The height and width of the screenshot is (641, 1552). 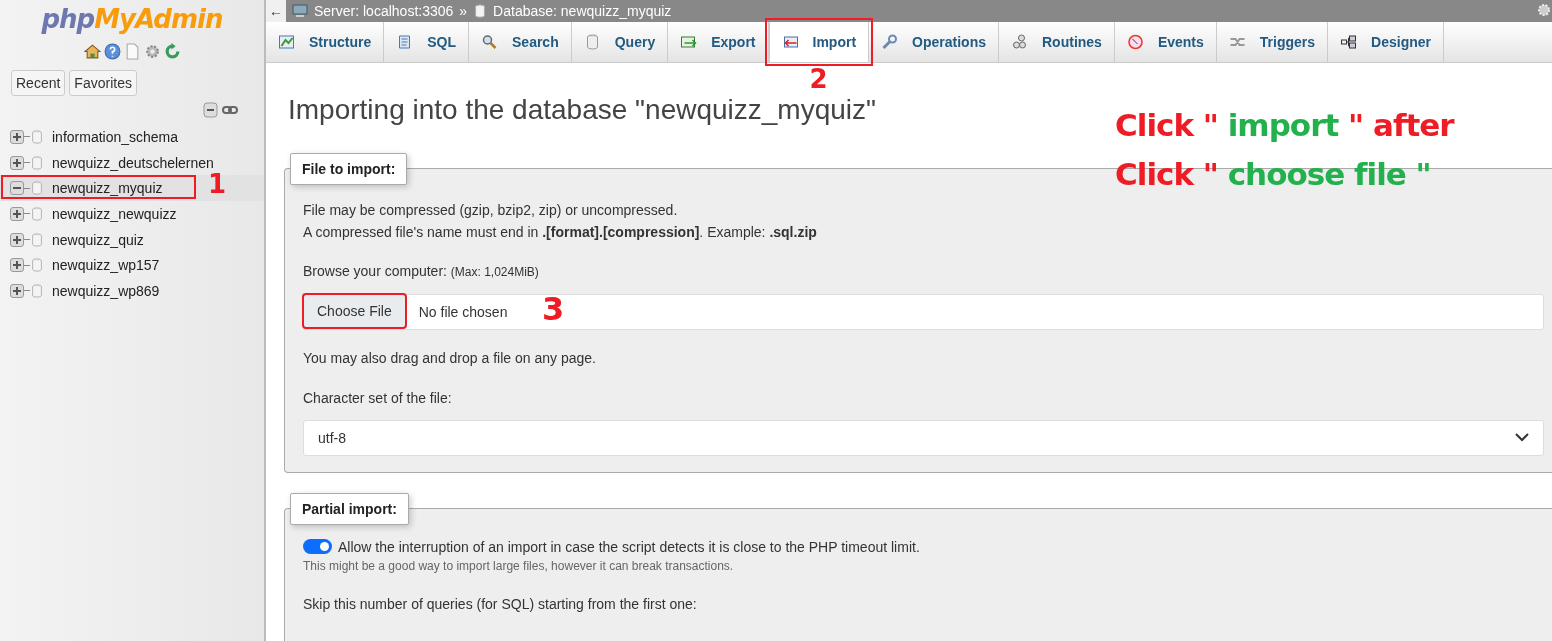 I want to click on search-icon, so click(x=489, y=42).